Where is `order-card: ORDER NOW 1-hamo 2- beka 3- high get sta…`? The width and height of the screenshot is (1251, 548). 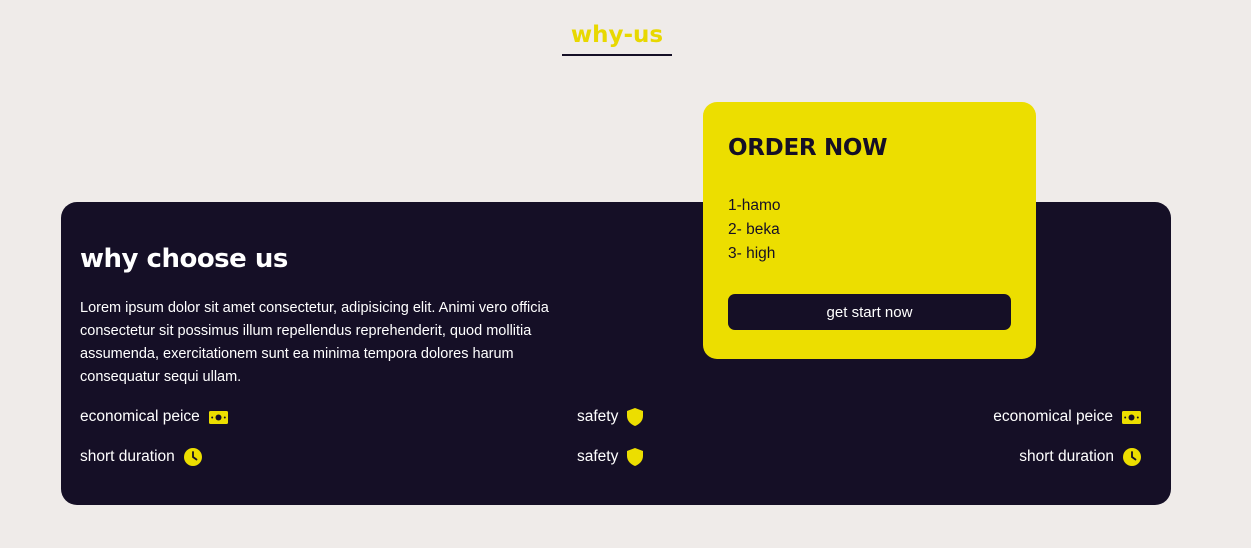 order-card: ORDER NOW 1-hamo 2- beka 3- high get sta… is located at coordinates (869, 230).